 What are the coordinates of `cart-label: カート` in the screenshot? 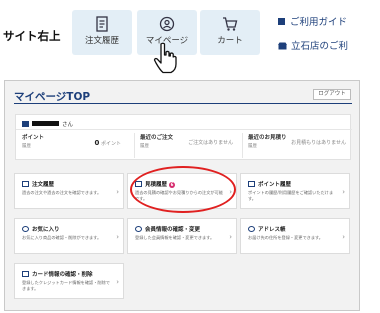 It's located at (230, 41).